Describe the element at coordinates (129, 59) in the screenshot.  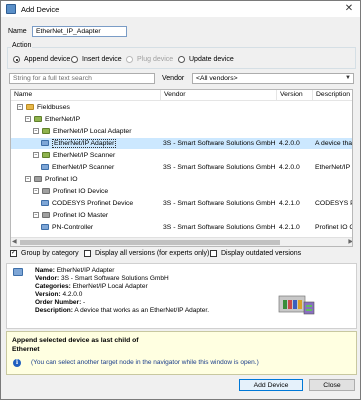
I see `plug-device-radio` at that location.